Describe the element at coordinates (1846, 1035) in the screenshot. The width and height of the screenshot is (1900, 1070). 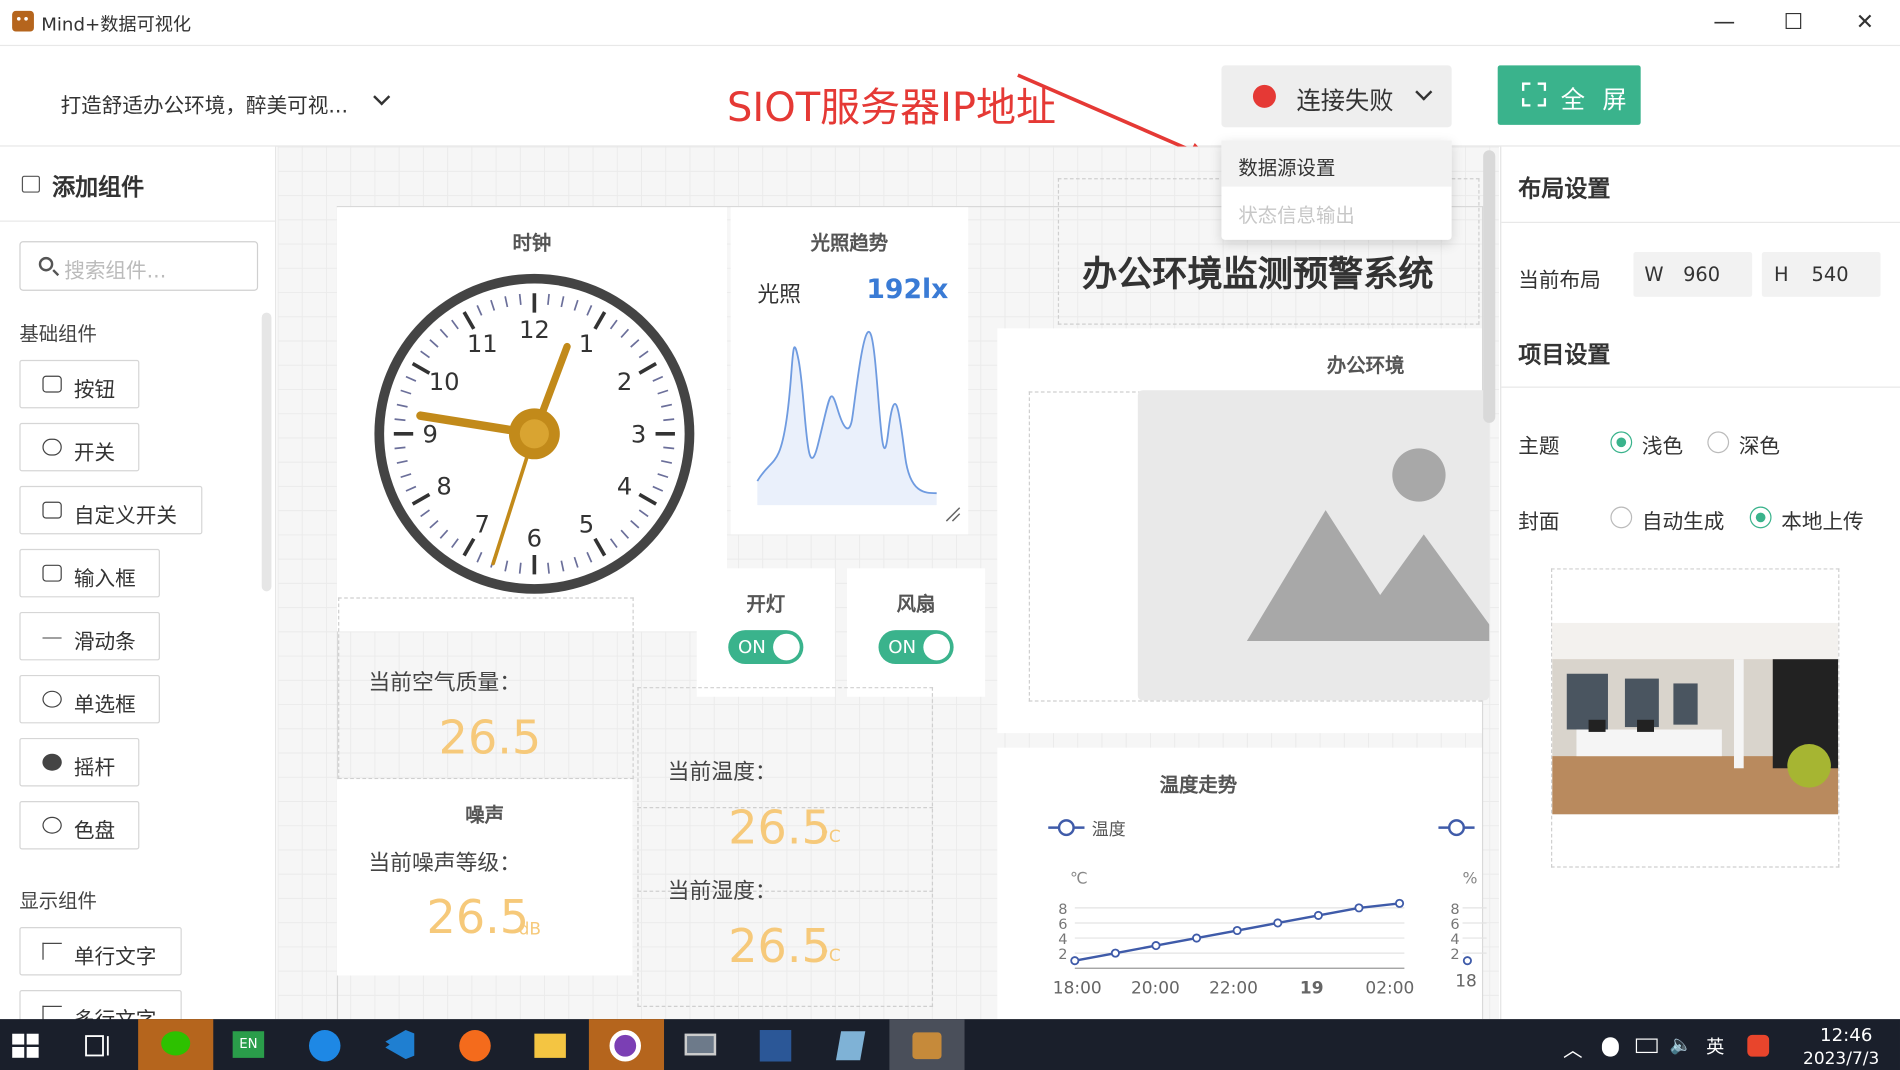
I see `clock-time: 12:46` at that location.